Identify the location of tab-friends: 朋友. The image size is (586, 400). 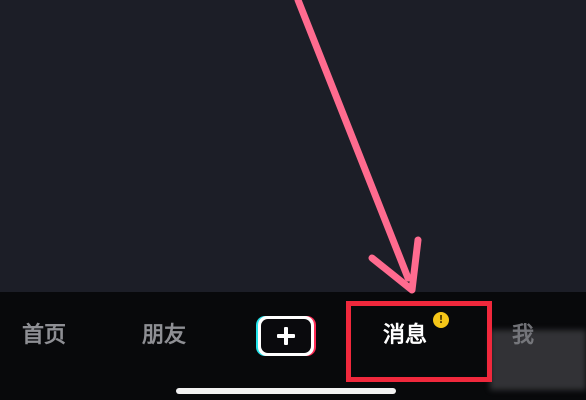
(164, 336).